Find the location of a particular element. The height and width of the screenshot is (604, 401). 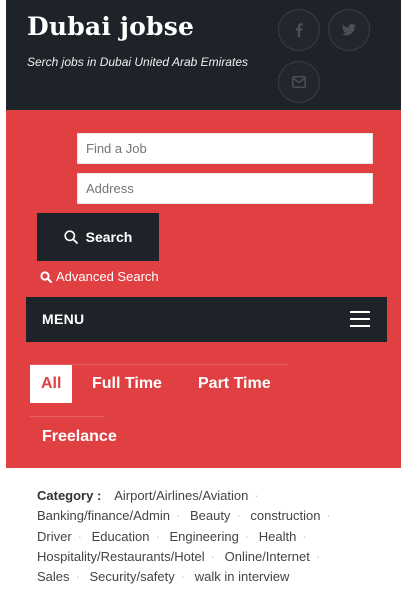

tab-part-time: Part Time is located at coordinates (234, 384).